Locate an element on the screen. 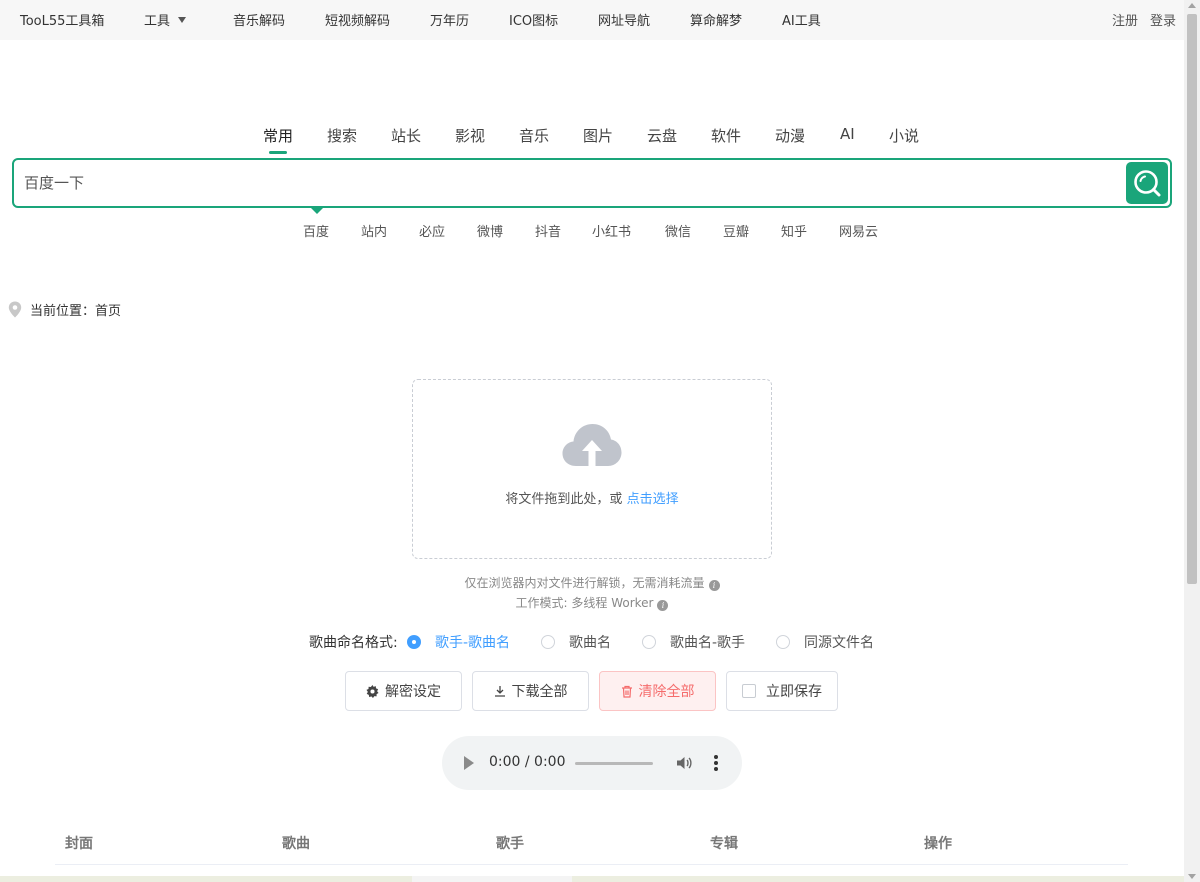 This screenshot has width=1200, height=882. tab-ai: AI is located at coordinates (847, 134).